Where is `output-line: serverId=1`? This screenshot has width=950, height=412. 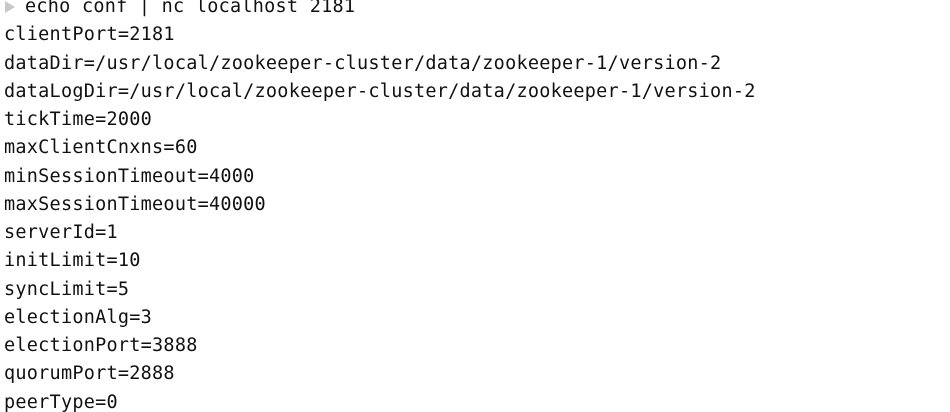
output-line: serverId=1 is located at coordinates (61, 232).